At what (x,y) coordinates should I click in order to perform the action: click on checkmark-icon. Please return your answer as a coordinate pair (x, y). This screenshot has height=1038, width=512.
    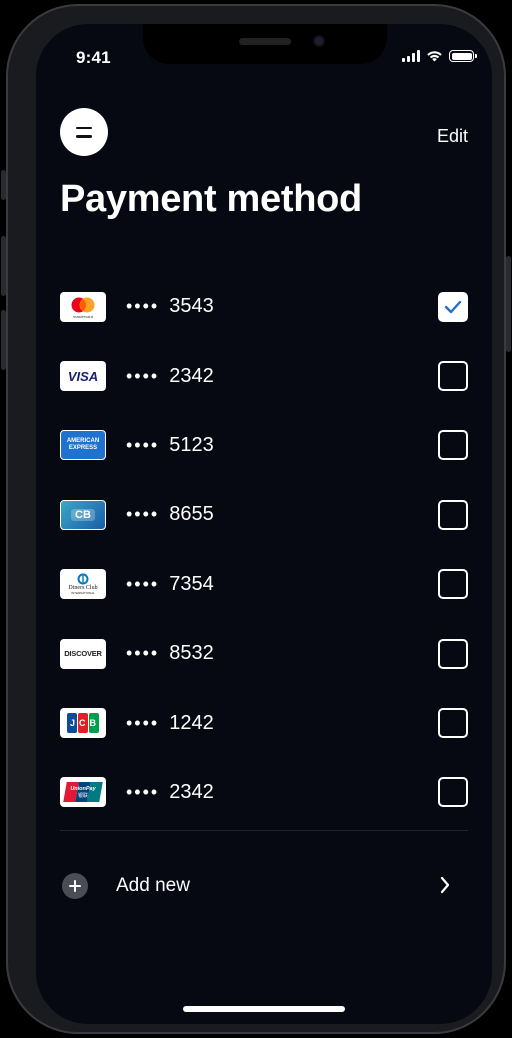
    Looking at the image, I should click on (453, 306).